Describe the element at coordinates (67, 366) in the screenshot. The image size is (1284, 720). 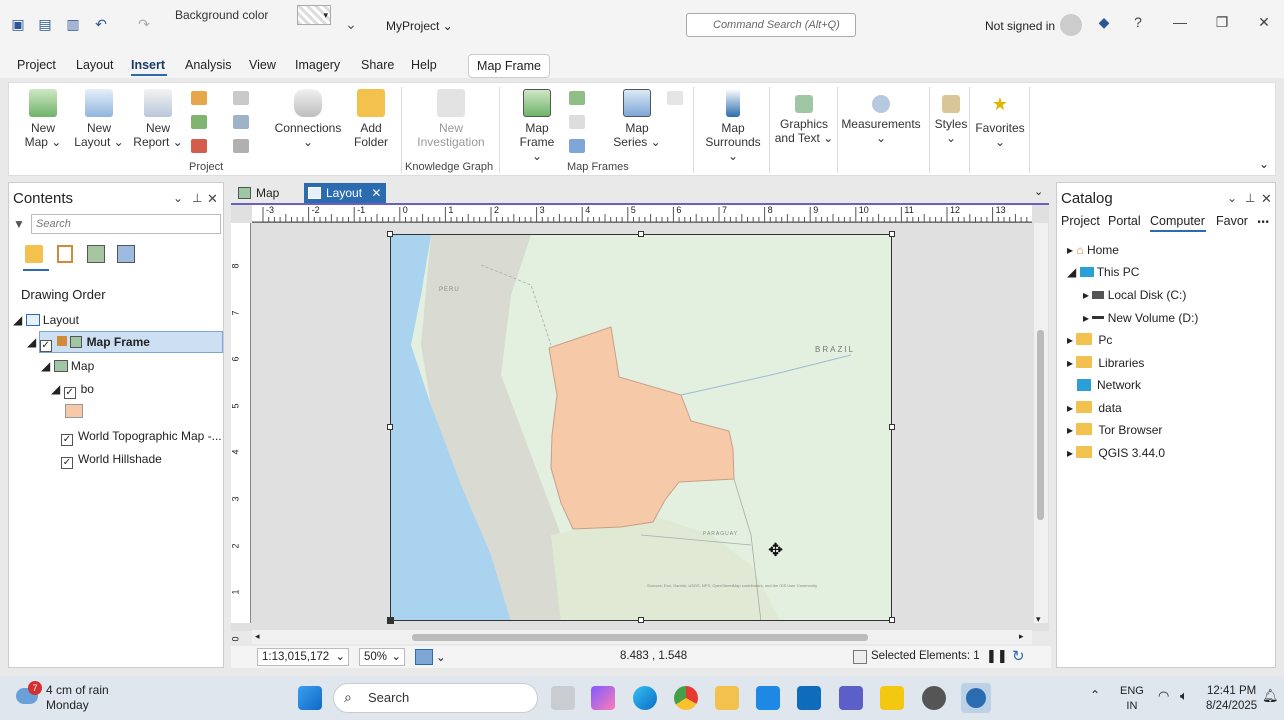
I see `tree-item-map: ◢ Map` at that location.